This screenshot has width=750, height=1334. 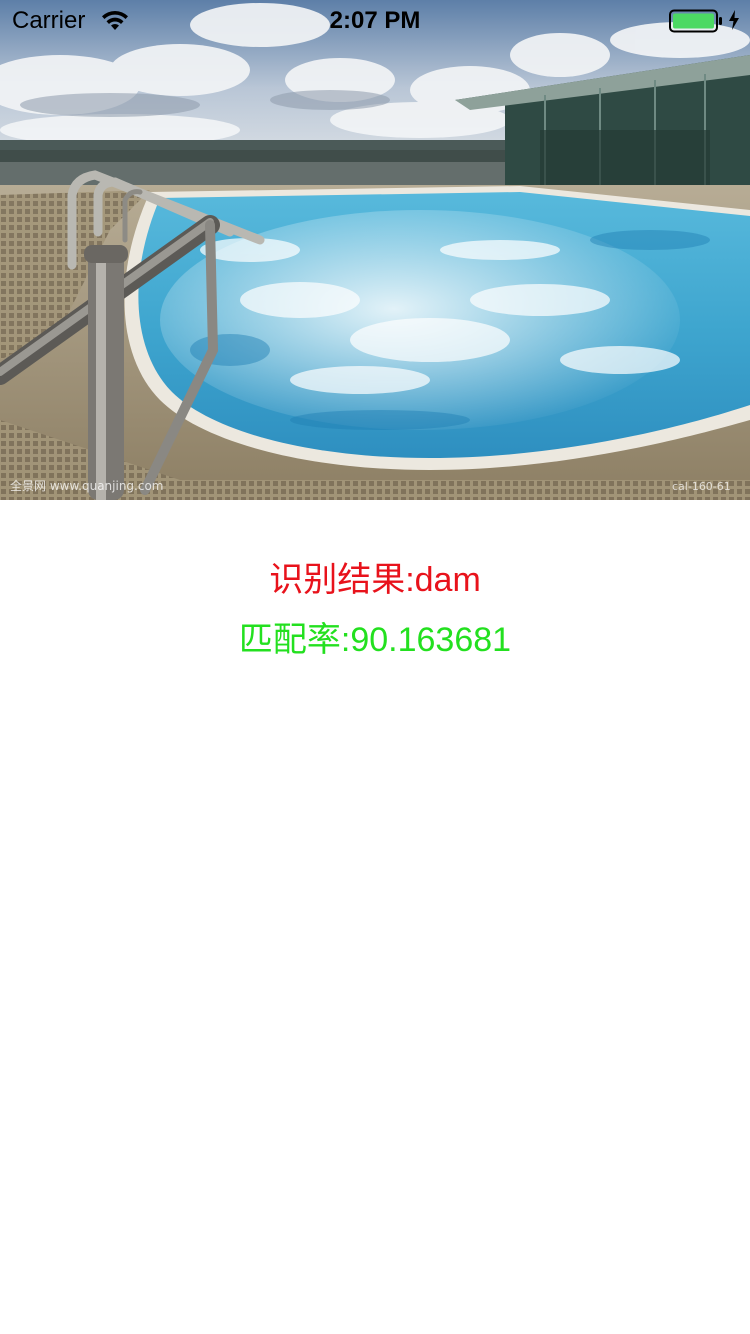 What do you see at coordinates (696, 21) in the screenshot?
I see `battery-full-icon` at bounding box center [696, 21].